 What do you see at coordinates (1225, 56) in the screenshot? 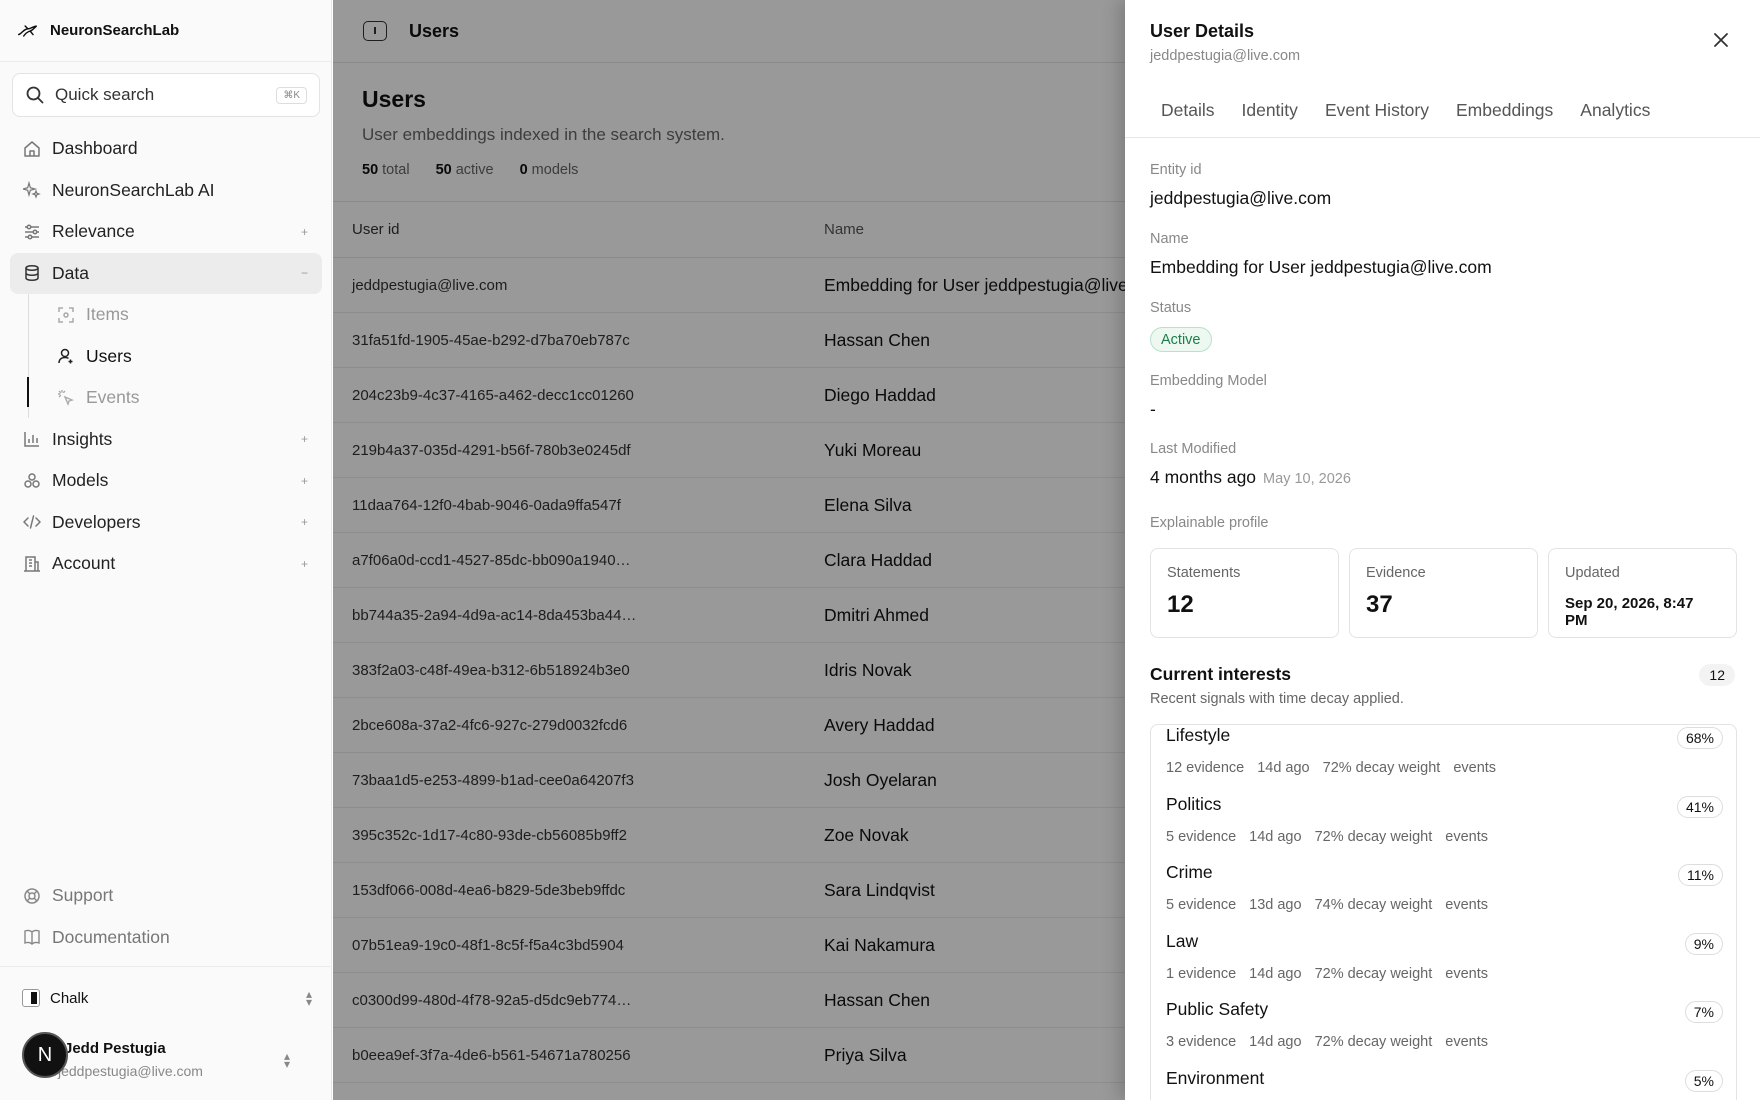
I see `drawer-subtitle: jeddpestugia@live.com` at bounding box center [1225, 56].